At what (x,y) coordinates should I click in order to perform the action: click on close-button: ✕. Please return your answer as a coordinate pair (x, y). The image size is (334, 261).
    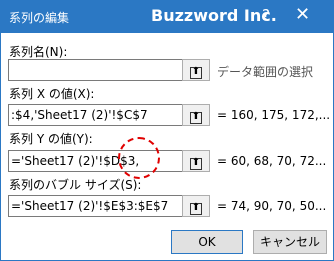
    Looking at the image, I should click on (302, 14).